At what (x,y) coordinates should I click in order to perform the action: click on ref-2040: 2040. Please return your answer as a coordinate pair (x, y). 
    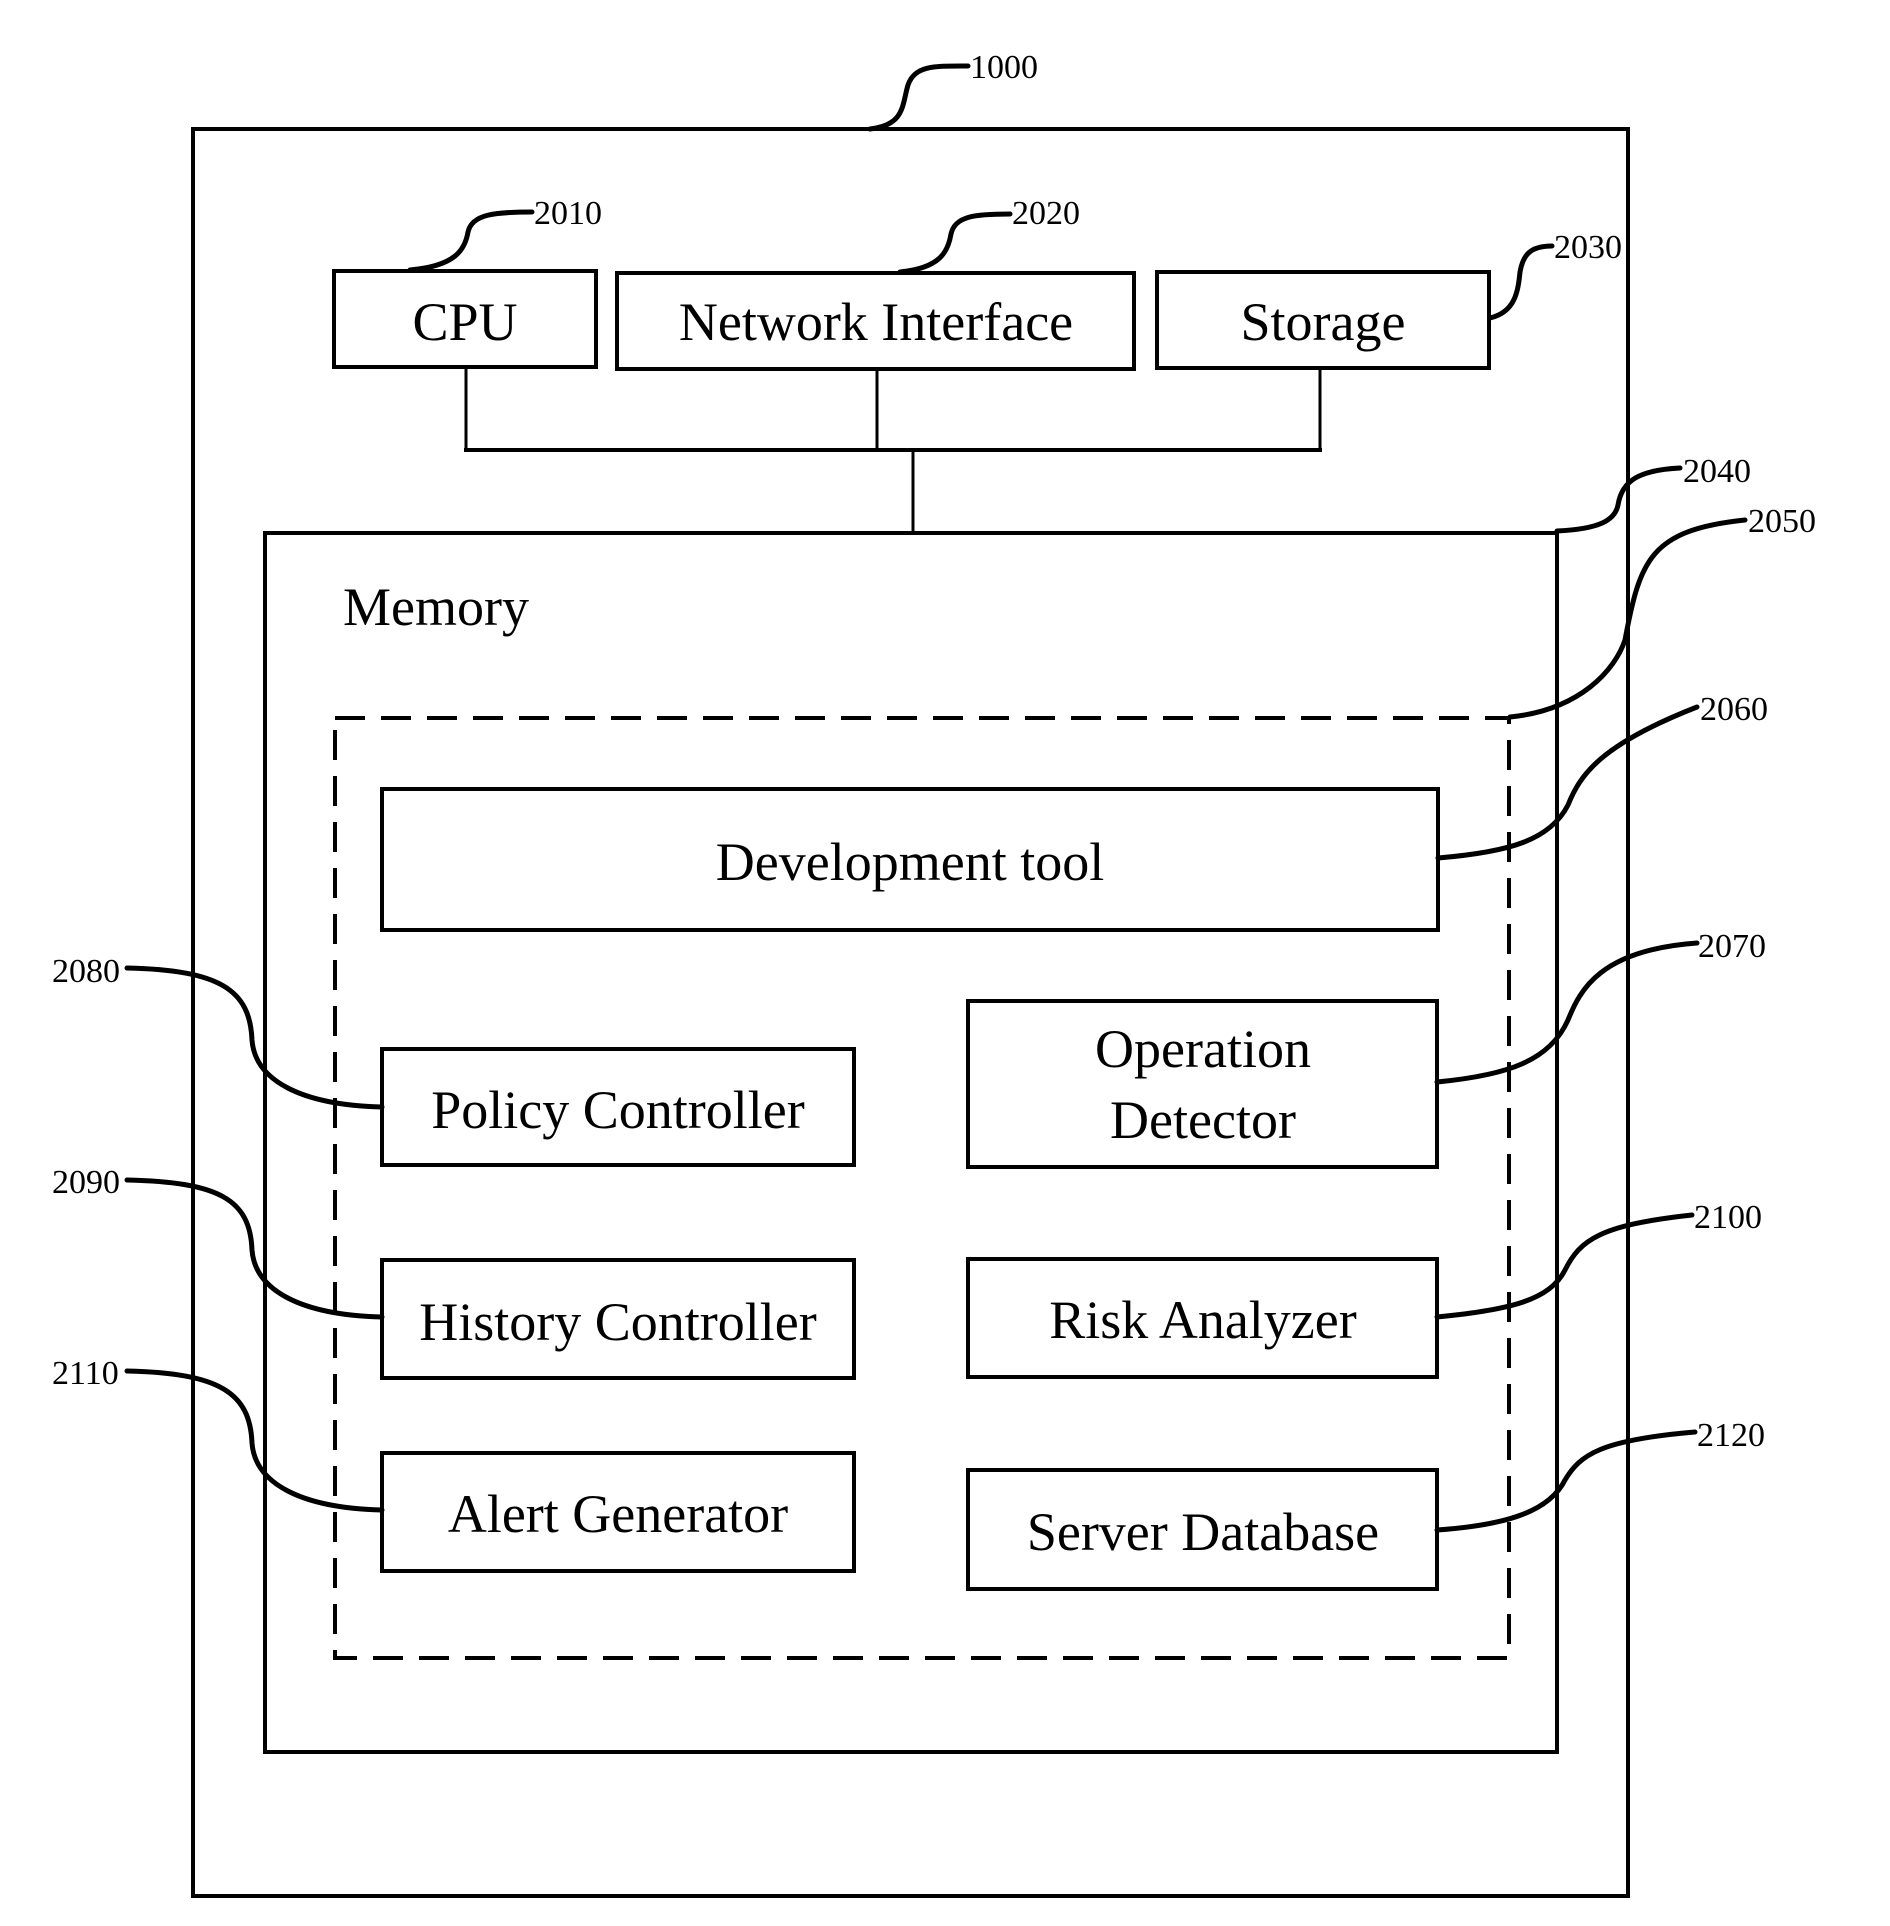
    Looking at the image, I should click on (1717, 471).